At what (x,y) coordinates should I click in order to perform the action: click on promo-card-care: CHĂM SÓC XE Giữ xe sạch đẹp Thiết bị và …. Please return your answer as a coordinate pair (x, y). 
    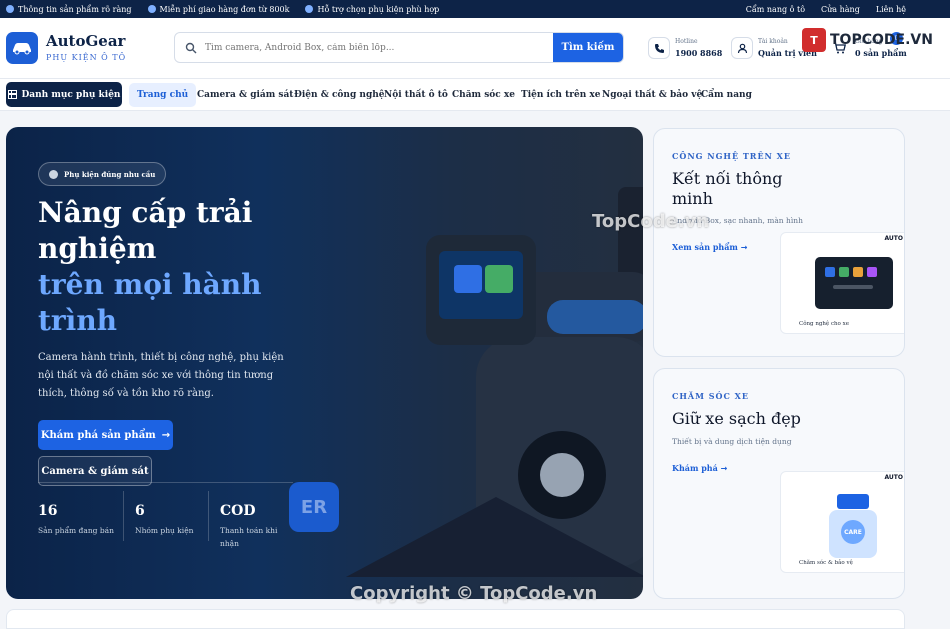
    Looking at the image, I should click on (779, 483).